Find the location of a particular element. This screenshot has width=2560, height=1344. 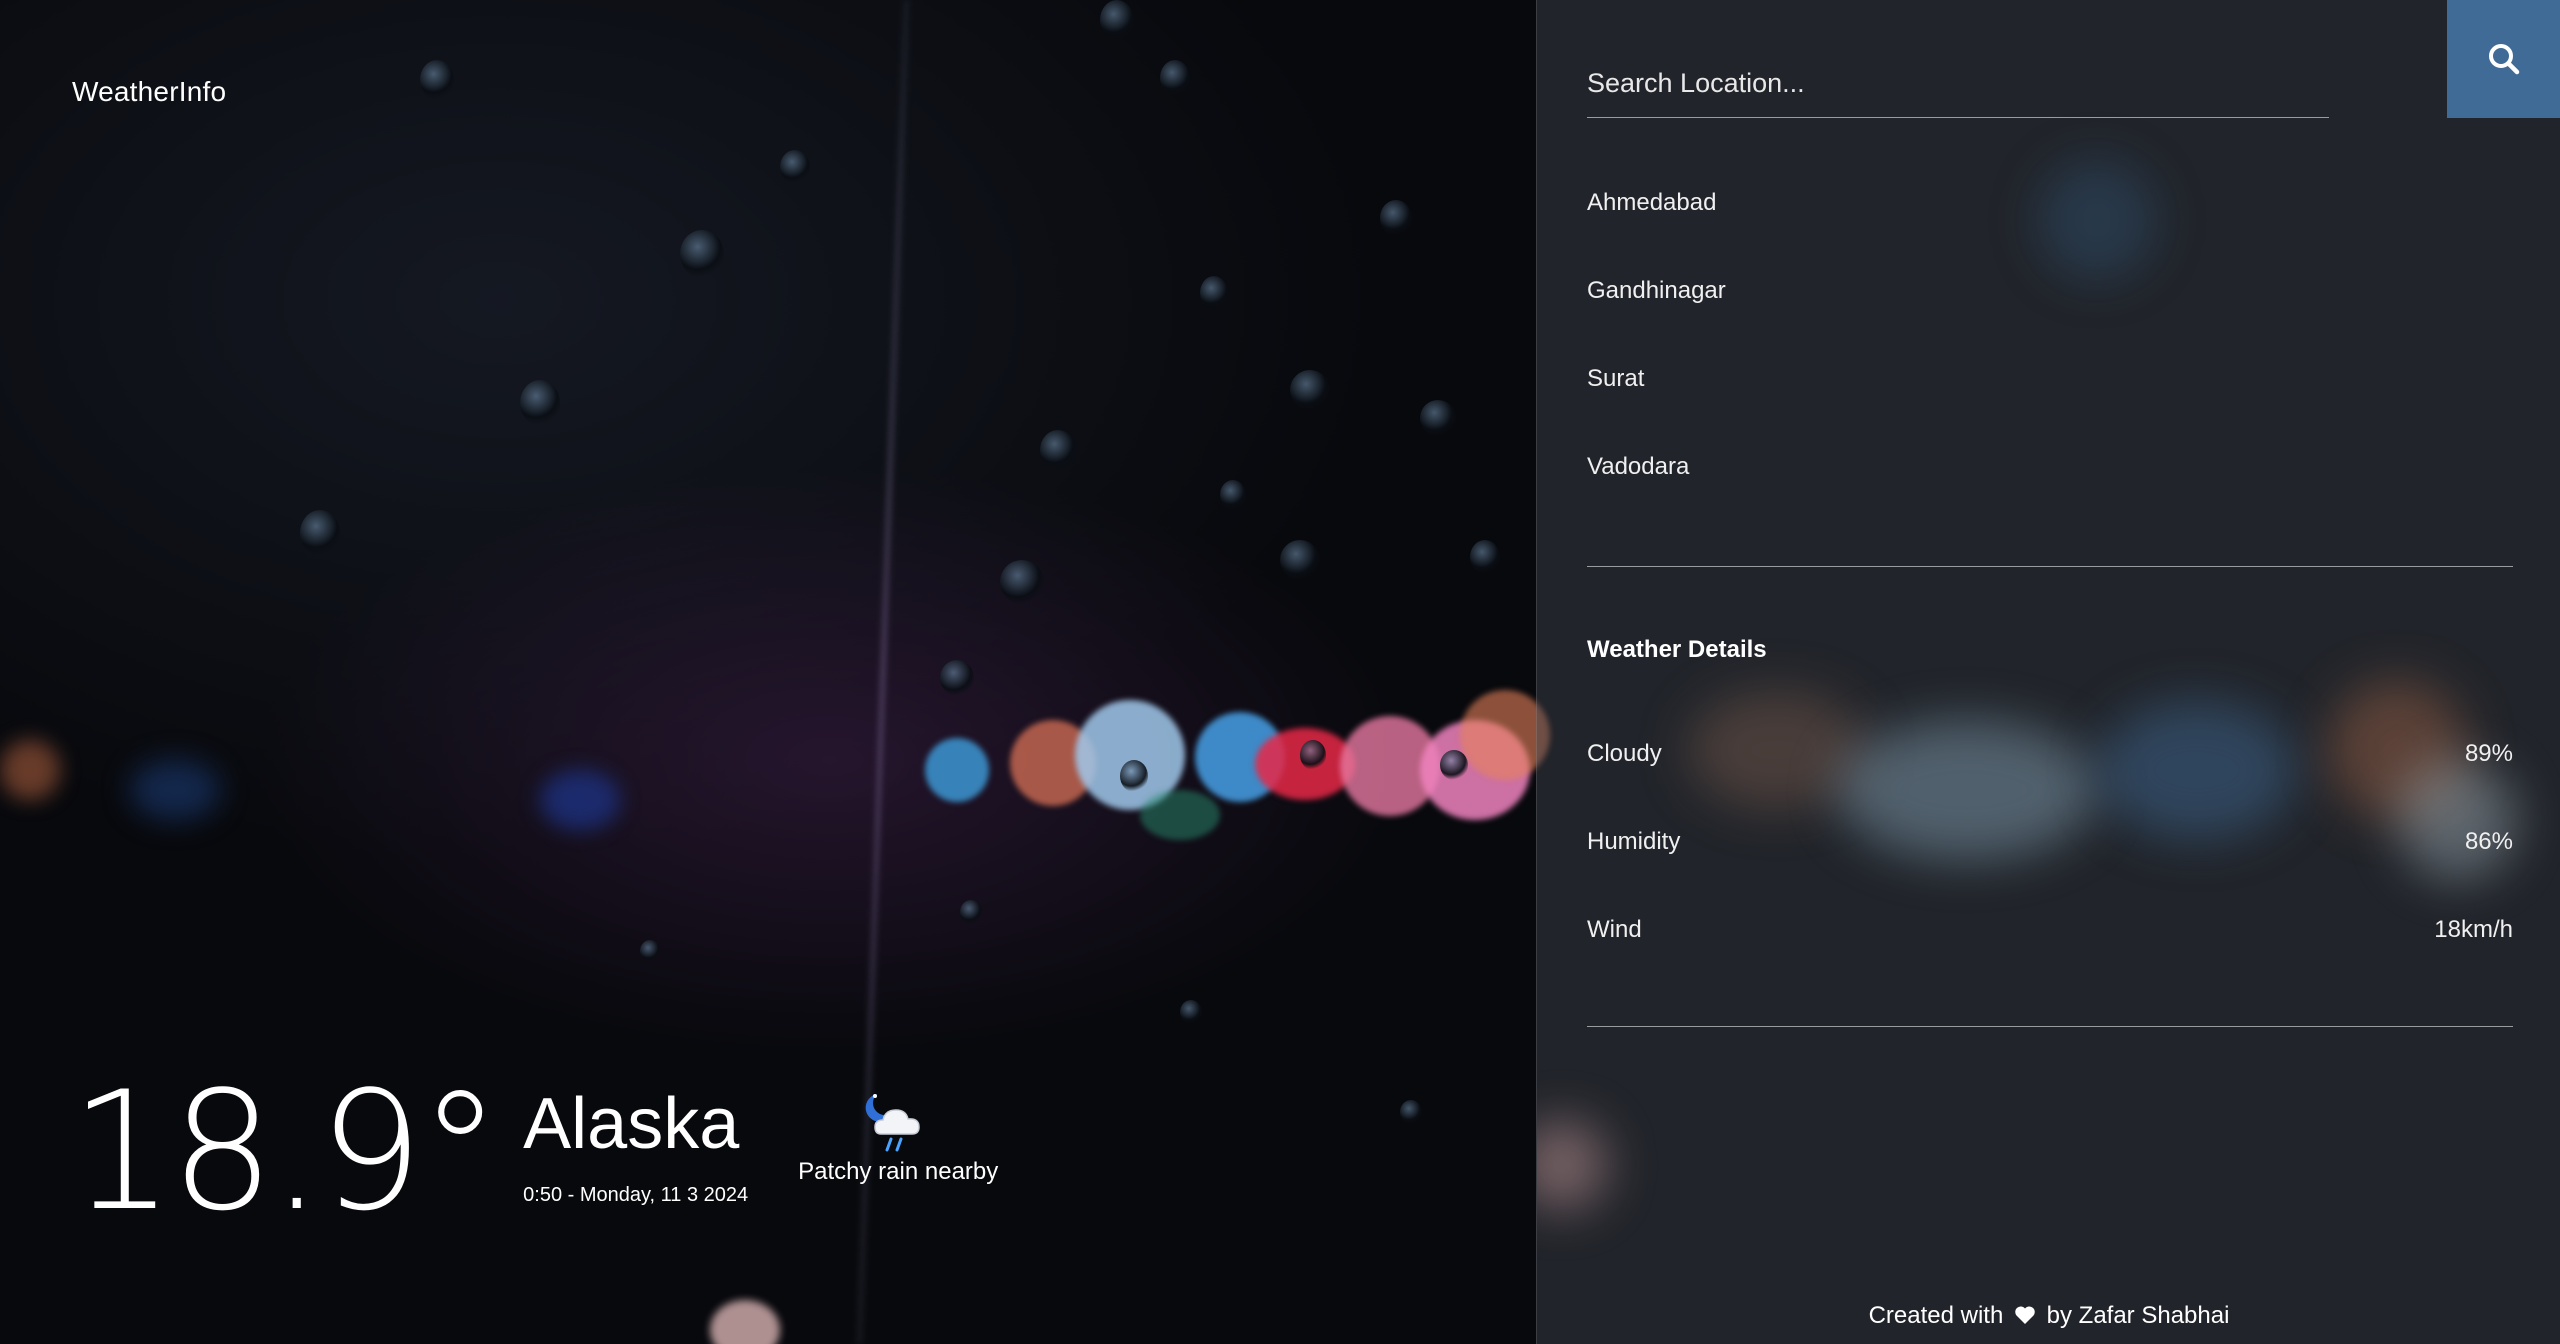

location-block: Alaska 0:50 - Monday, 11 3 2024 is located at coordinates (635, 1147).